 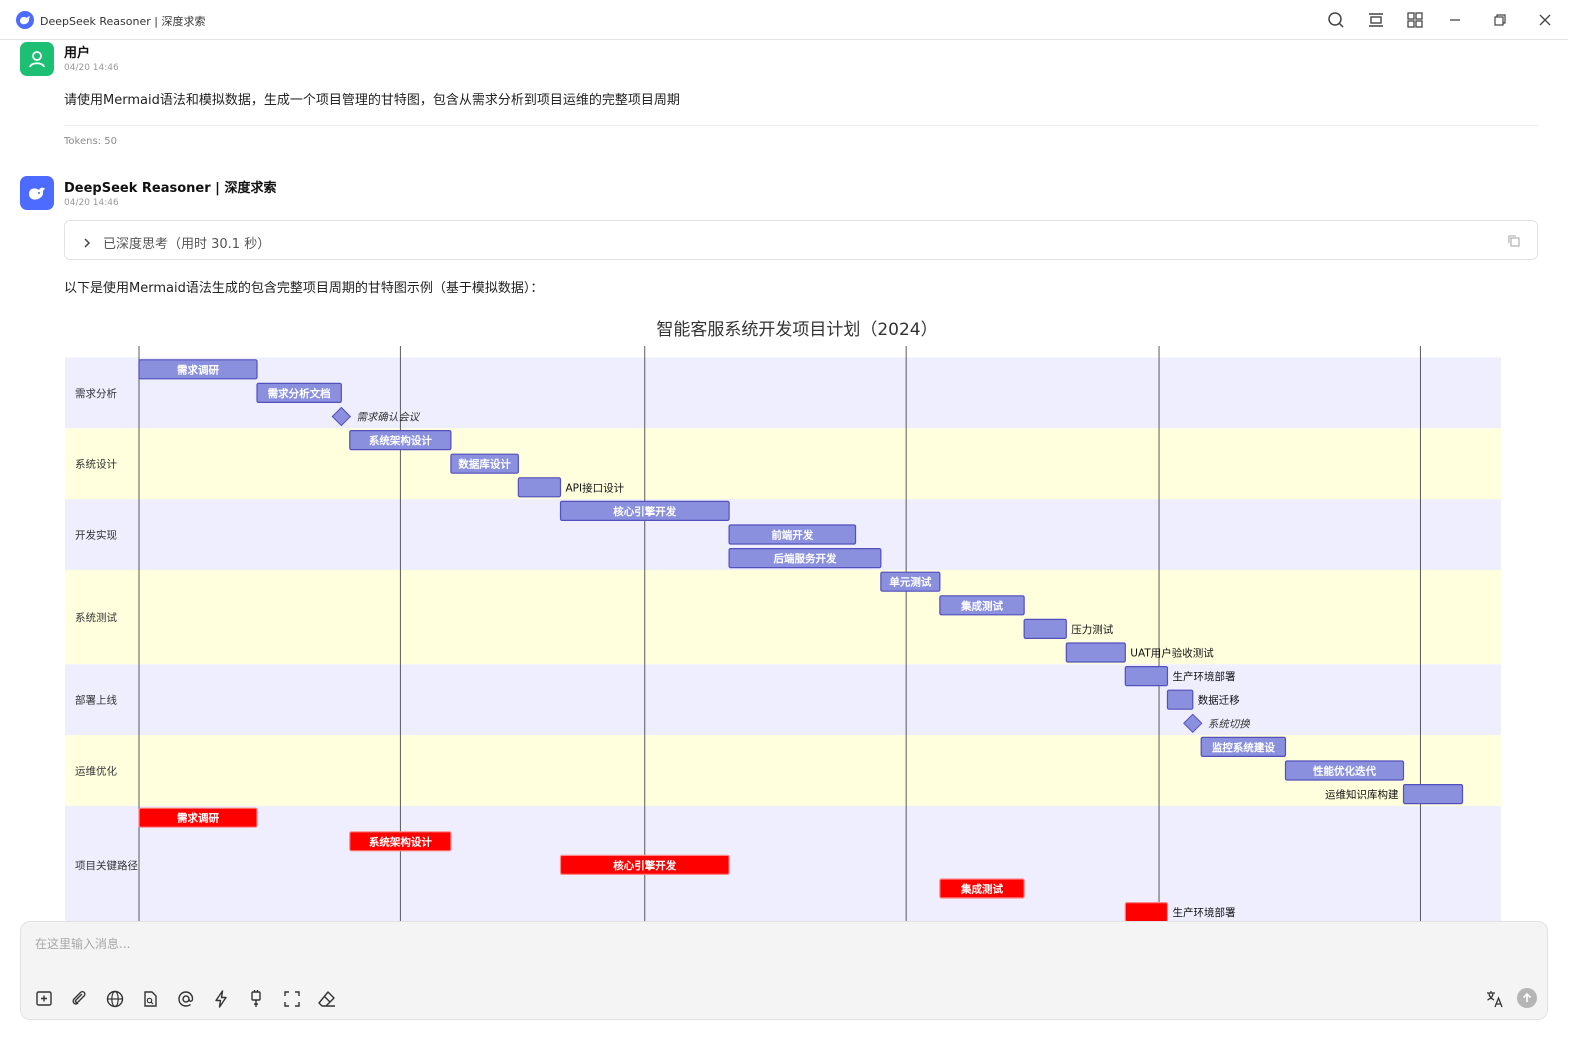 What do you see at coordinates (327, 999) in the screenshot?
I see `eraser-icon` at bounding box center [327, 999].